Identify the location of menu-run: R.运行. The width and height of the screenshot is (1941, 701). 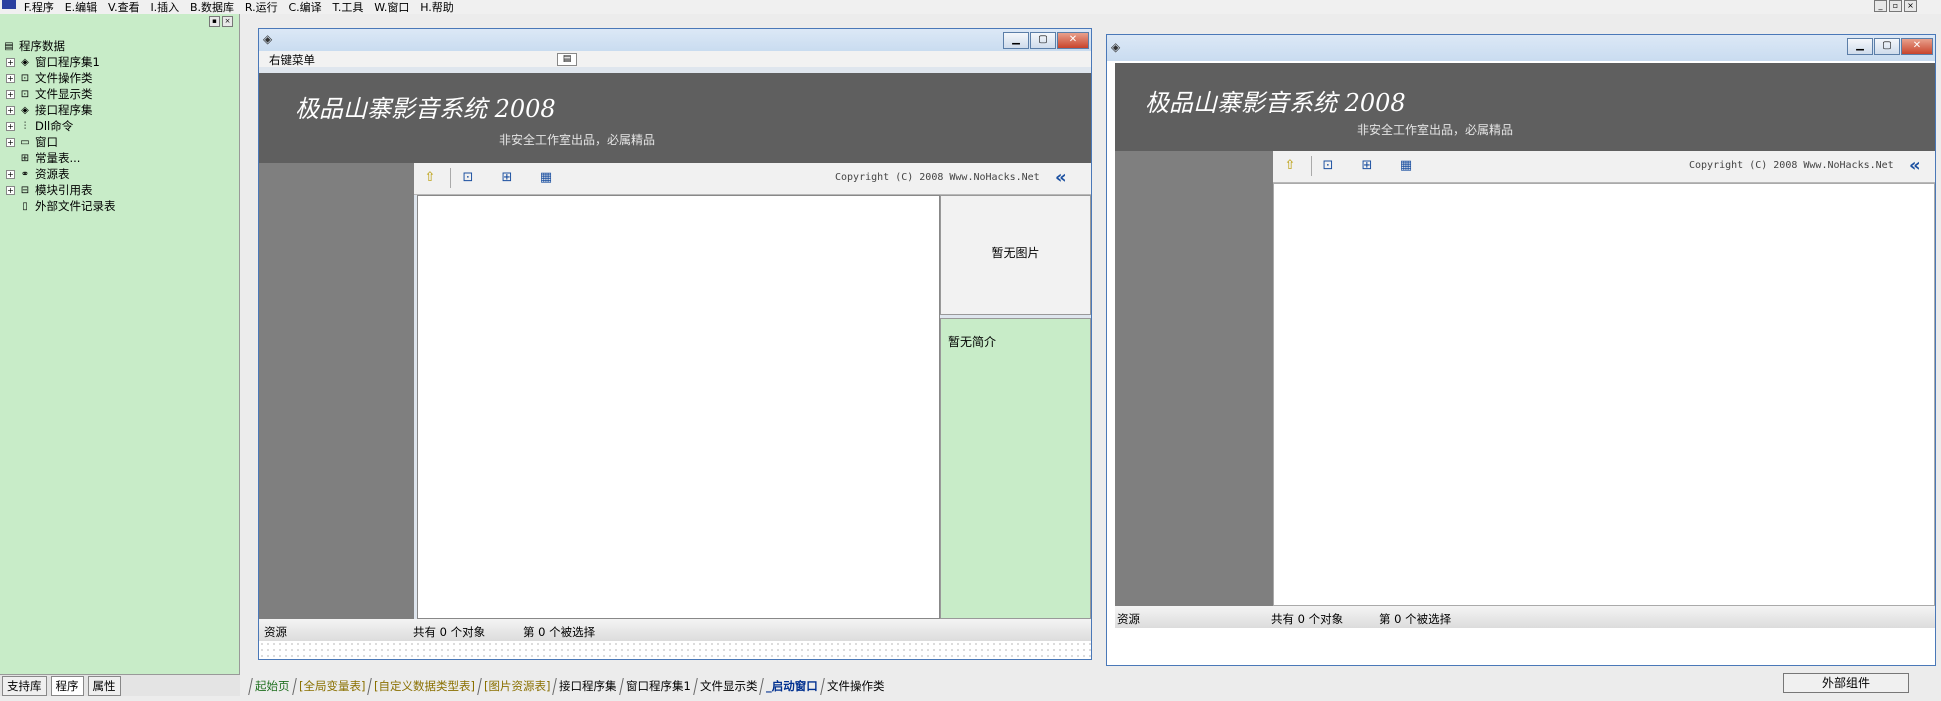
(265, 7).